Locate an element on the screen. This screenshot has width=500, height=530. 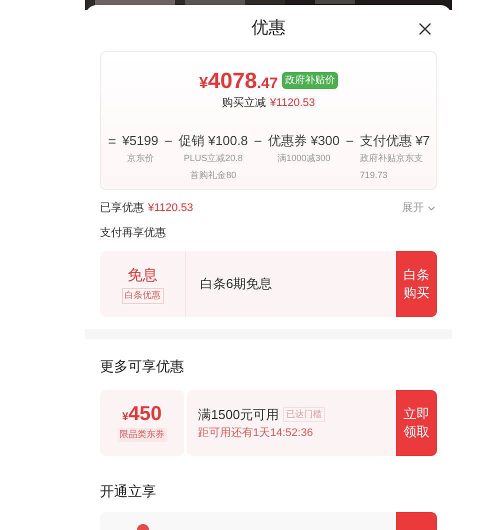
breakdown-note: 719.73 is located at coordinates (374, 175).